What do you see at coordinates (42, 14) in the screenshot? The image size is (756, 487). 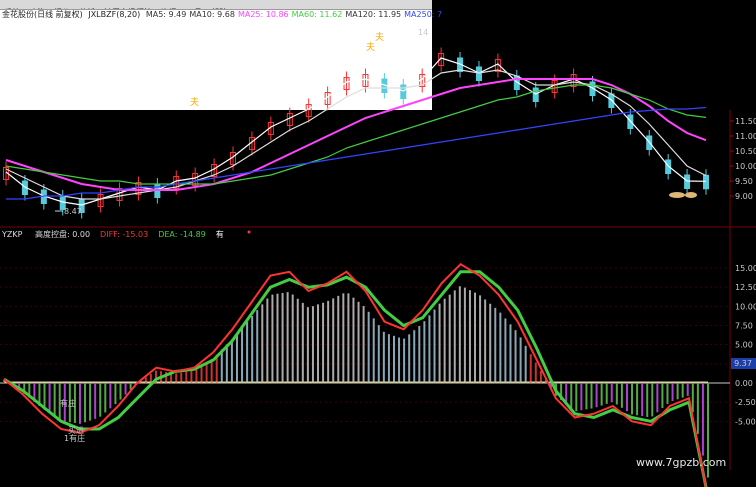 I see `stock-title: 金花股份(日线 前复权)` at bounding box center [42, 14].